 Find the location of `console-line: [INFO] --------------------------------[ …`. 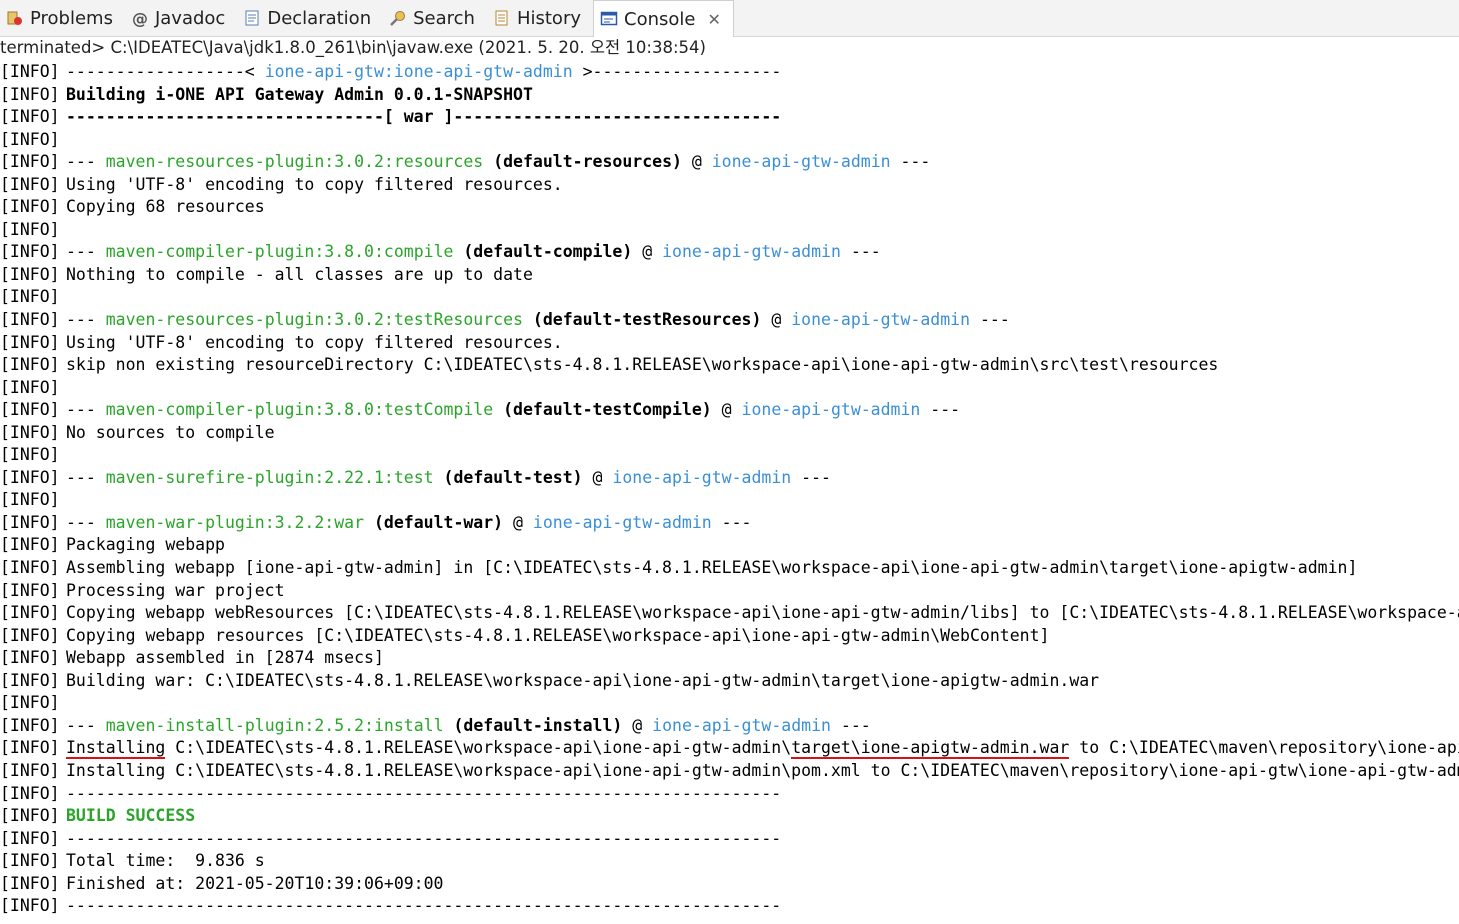

console-line: [INFO] --------------------------------[ … is located at coordinates (729, 117).